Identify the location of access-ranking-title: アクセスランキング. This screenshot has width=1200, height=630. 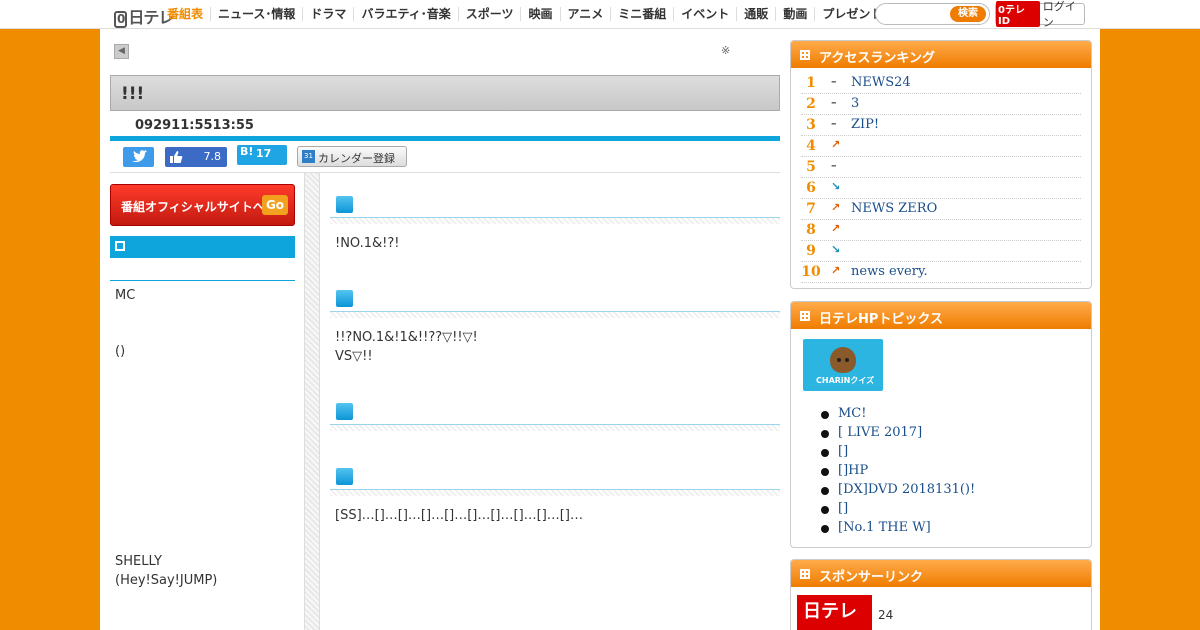
(877, 58).